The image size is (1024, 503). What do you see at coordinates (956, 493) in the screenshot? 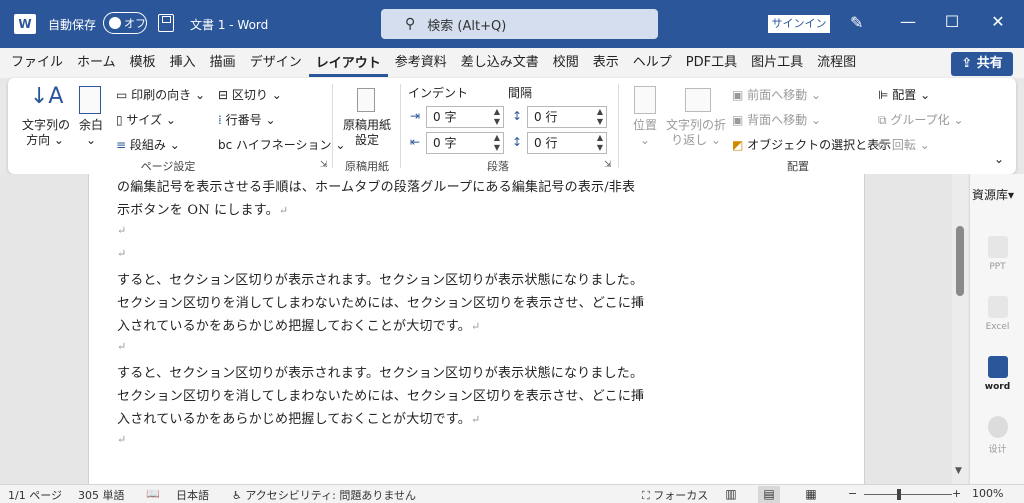
I see `zoom-in-button: +` at bounding box center [956, 493].